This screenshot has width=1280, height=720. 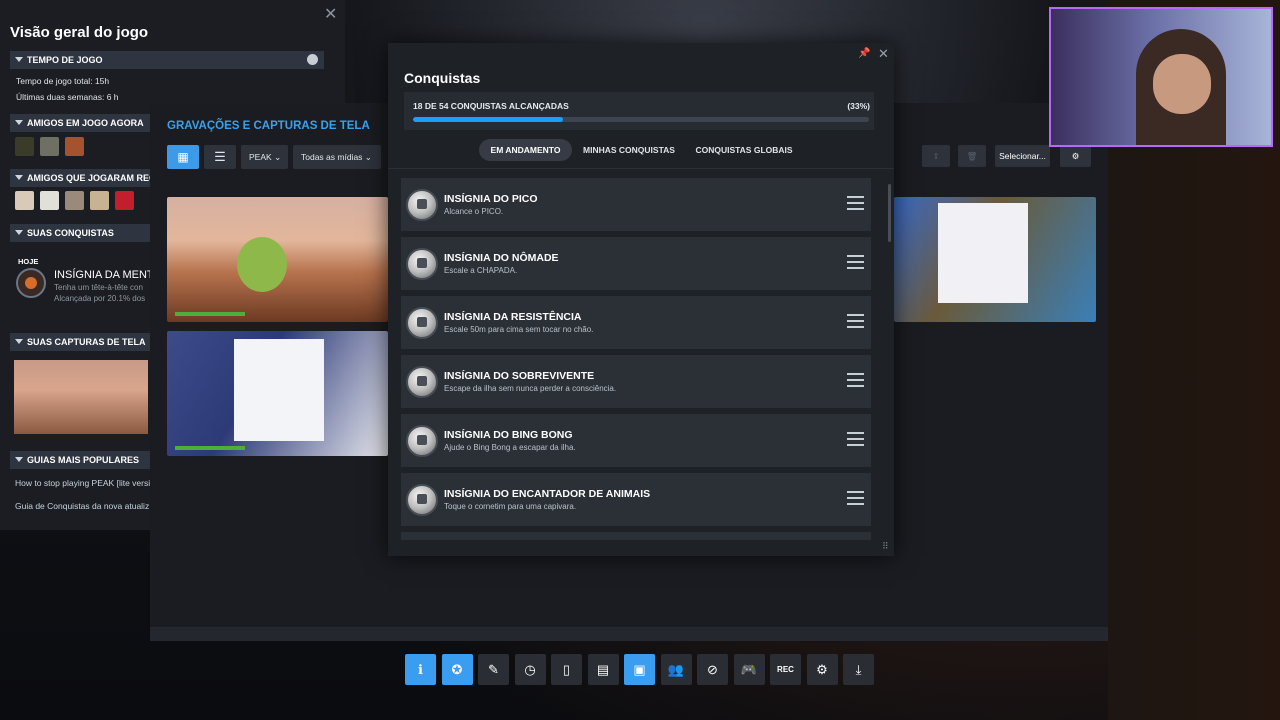 I want to click on health-bar, so click(x=210, y=314).